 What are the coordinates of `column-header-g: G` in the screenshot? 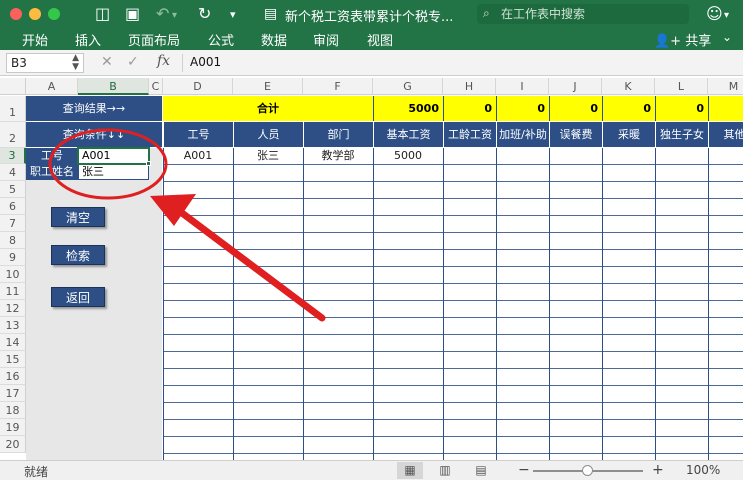 It's located at (408, 86).